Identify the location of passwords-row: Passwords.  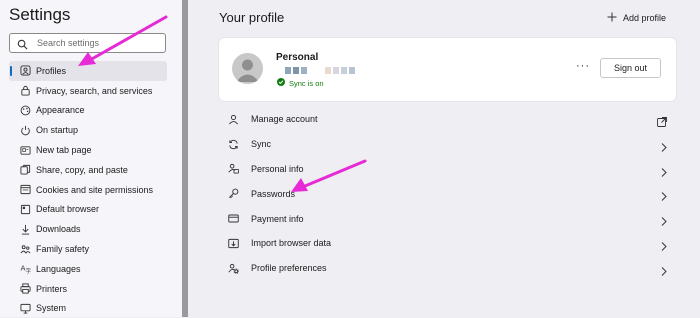
(447, 193).